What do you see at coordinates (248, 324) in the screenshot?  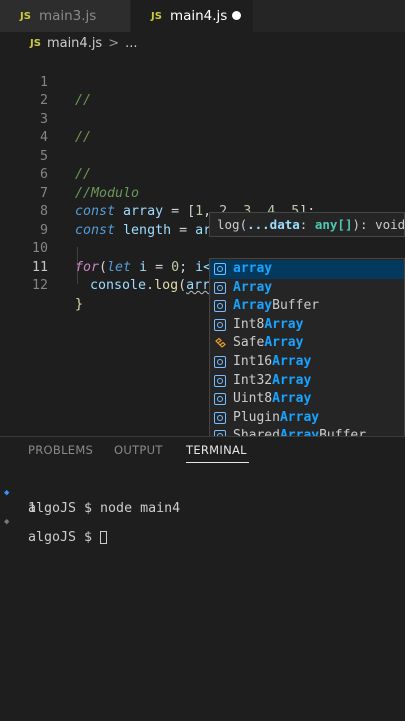 I see `suggestion-prefix: Int8` at bounding box center [248, 324].